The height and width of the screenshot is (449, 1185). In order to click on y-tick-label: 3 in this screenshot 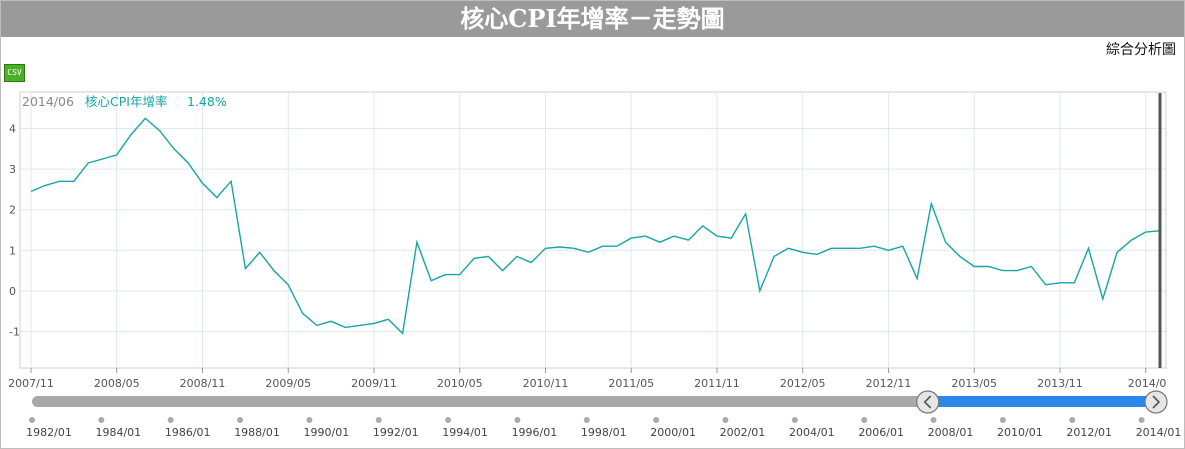, I will do `click(12, 169)`.